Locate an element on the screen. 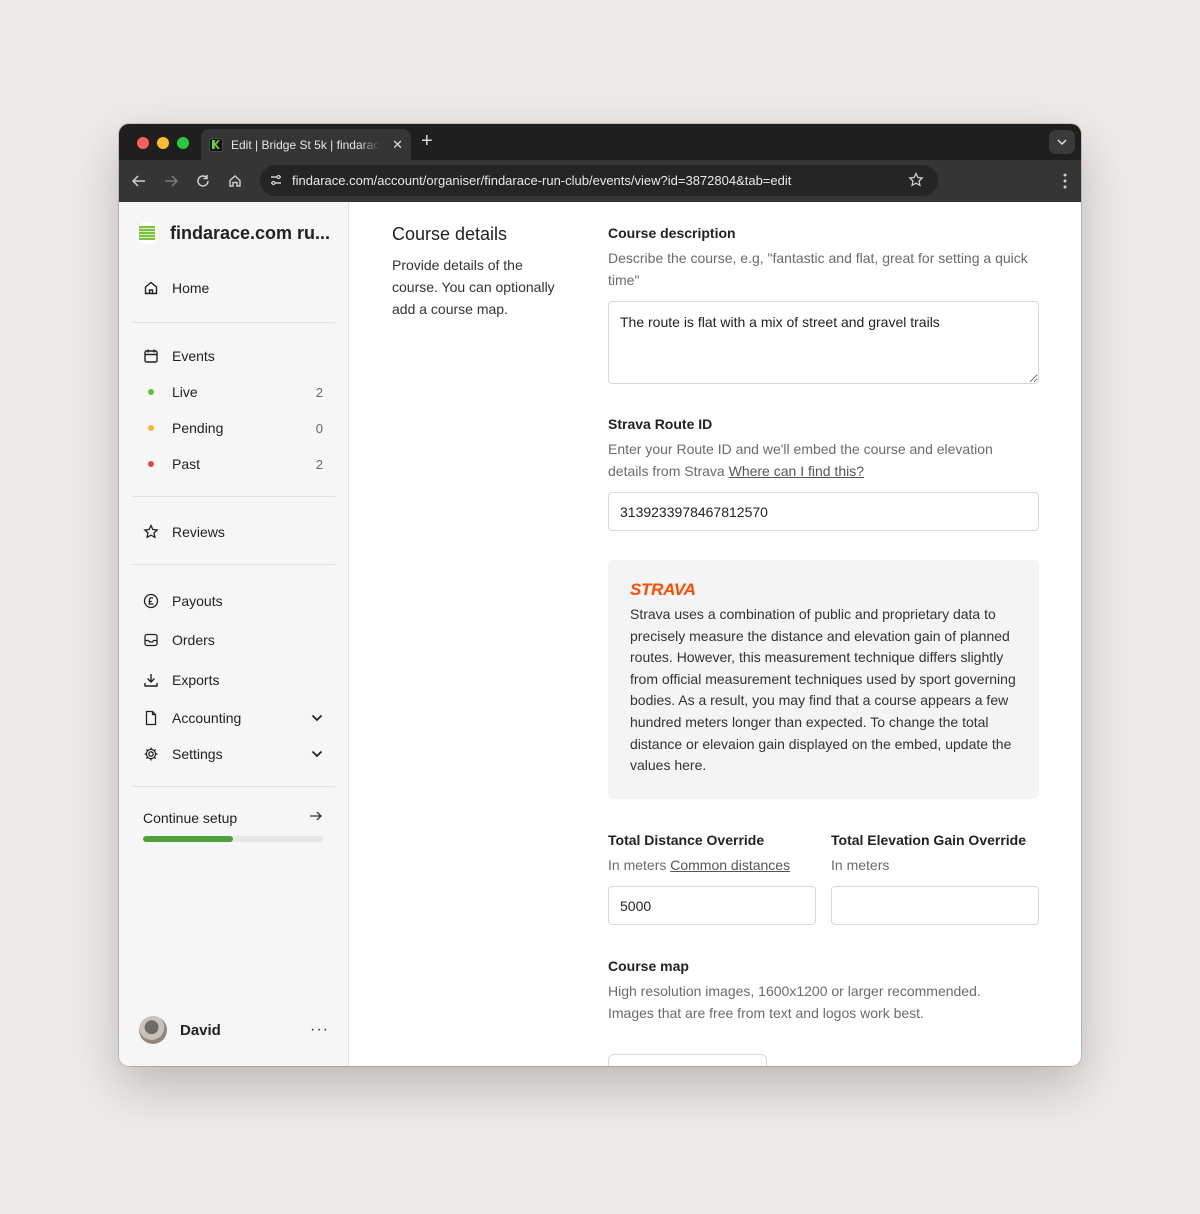 The width and height of the screenshot is (1200, 1214). continue-setup-label: Continue setup is located at coordinates (190, 818).